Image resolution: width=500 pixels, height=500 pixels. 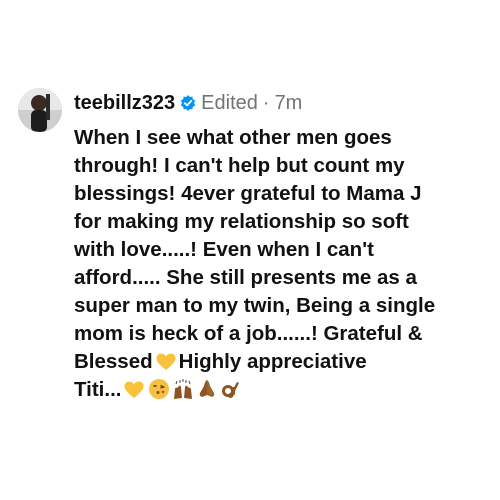 I want to click on emoji-row, so click(x=182, y=389).